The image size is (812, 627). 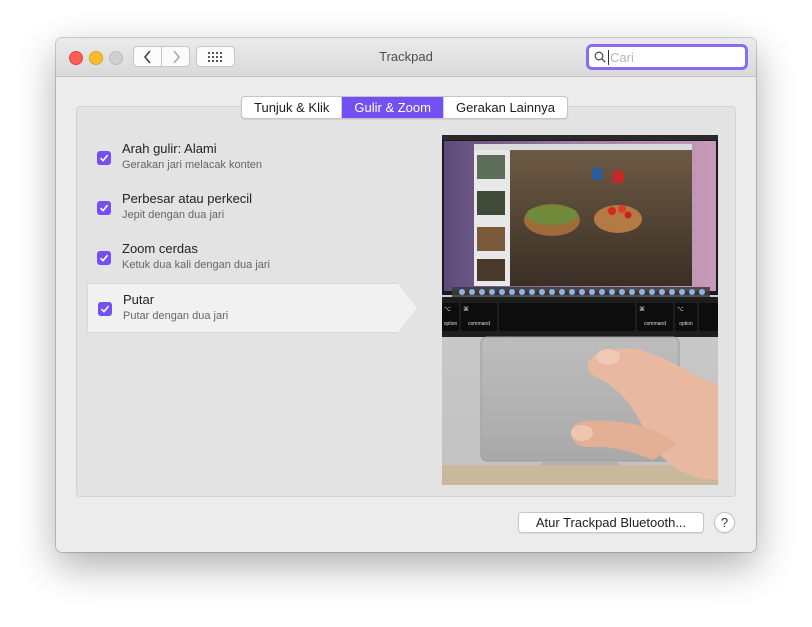 What do you see at coordinates (187, 198) in the screenshot?
I see `option-title: Perbesar atau perkecil` at bounding box center [187, 198].